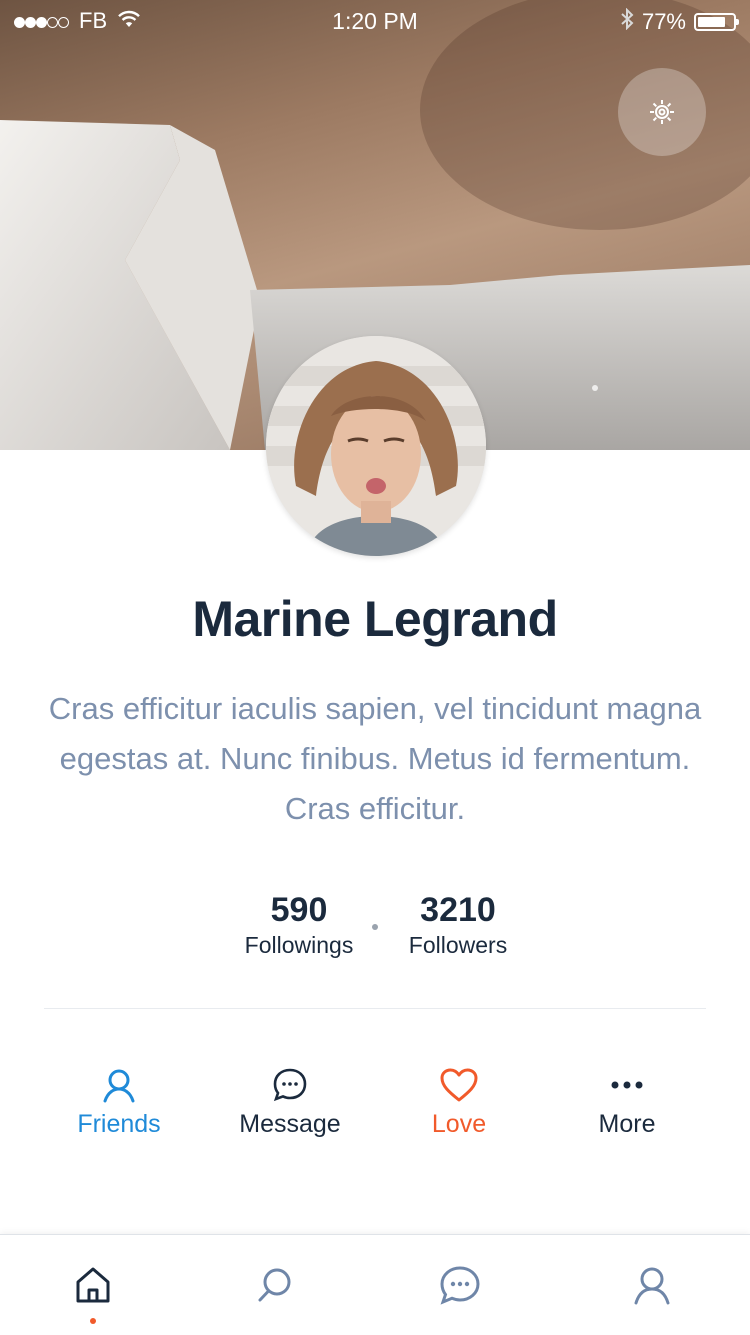  What do you see at coordinates (93, 1285) in the screenshot?
I see `home-icon` at bounding box center [93, 1285].